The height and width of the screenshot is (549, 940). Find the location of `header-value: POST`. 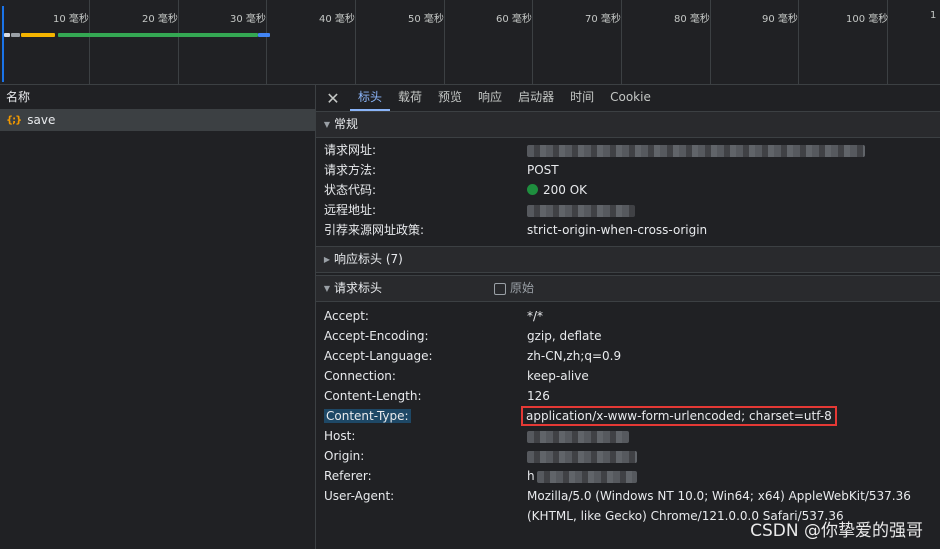

header-value: POST is located at coordinates (543, 170).